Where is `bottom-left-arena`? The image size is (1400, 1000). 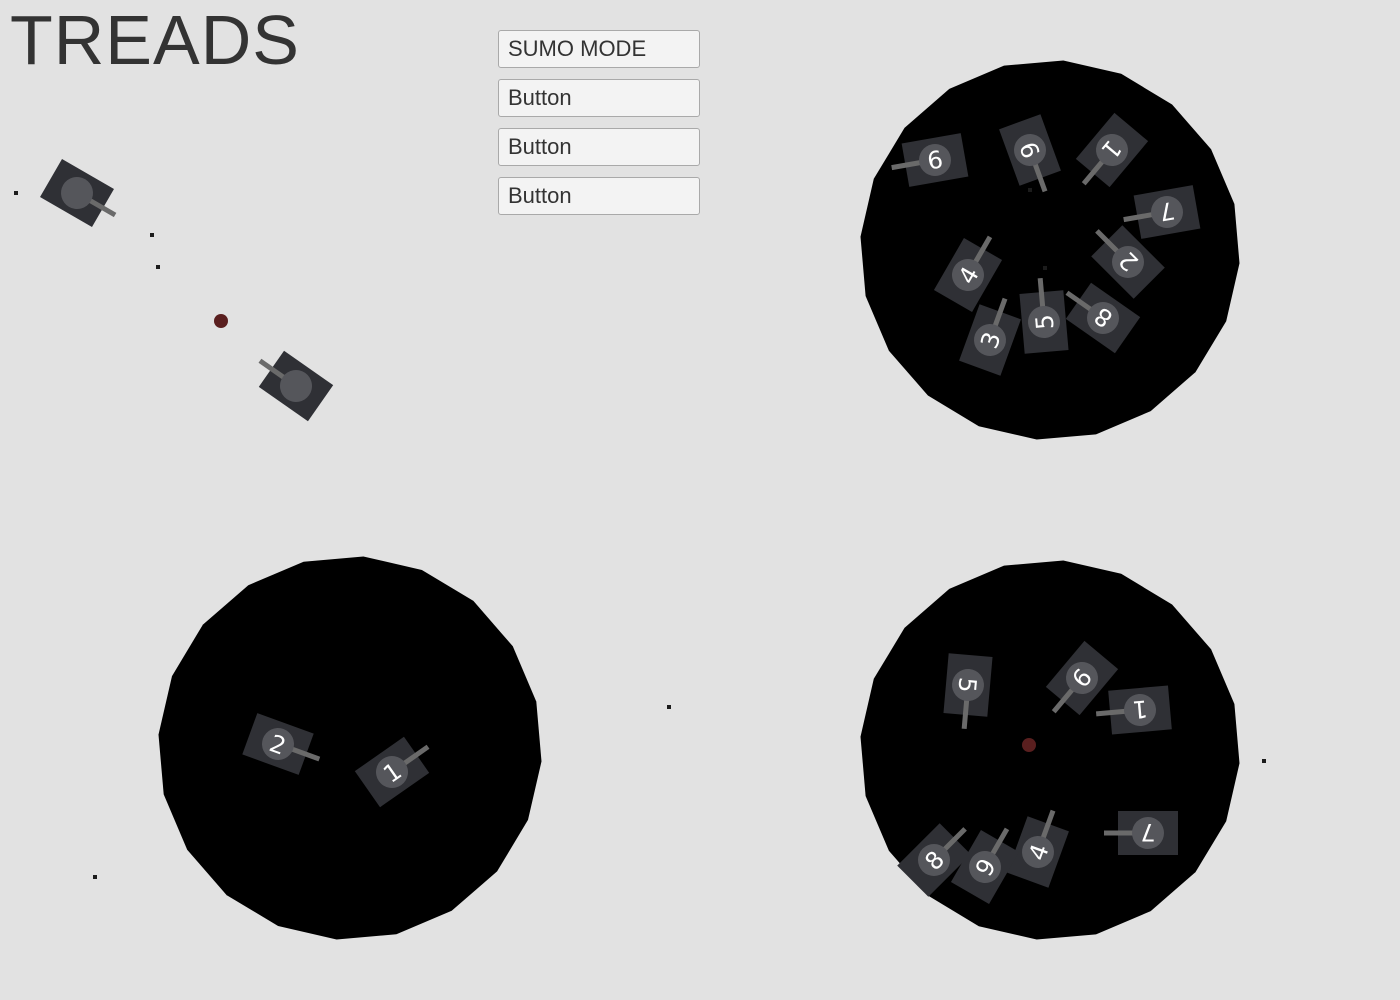 bottom-left-arena is located at coordinates (350, 748).